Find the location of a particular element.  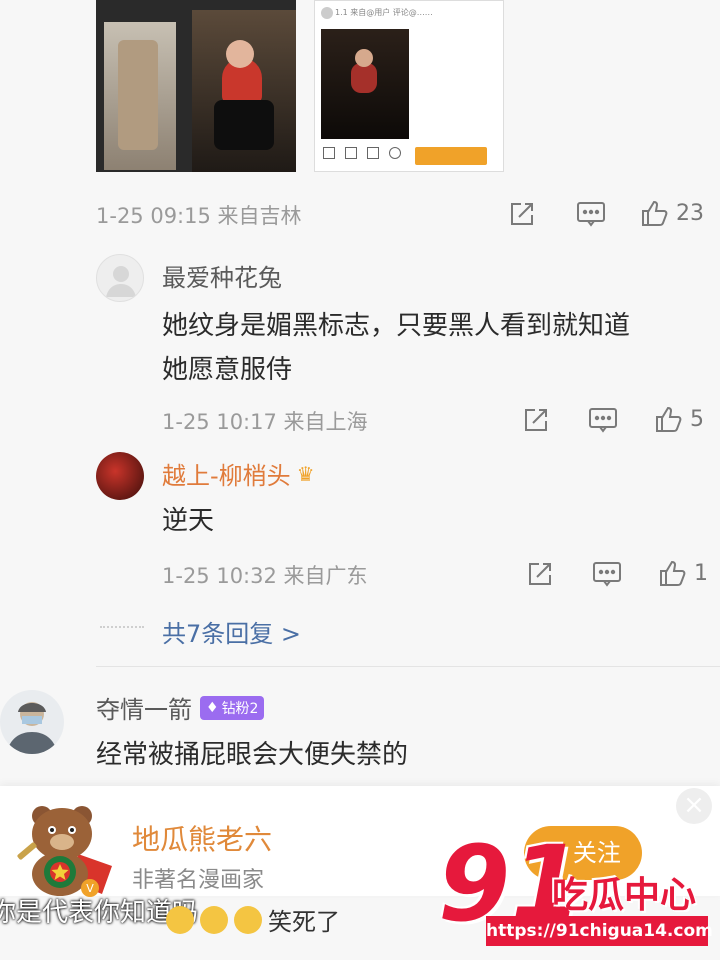

comment-username-row: 夺情一箭 ♦ 钻粉2 is located at coordinates (180, 707).